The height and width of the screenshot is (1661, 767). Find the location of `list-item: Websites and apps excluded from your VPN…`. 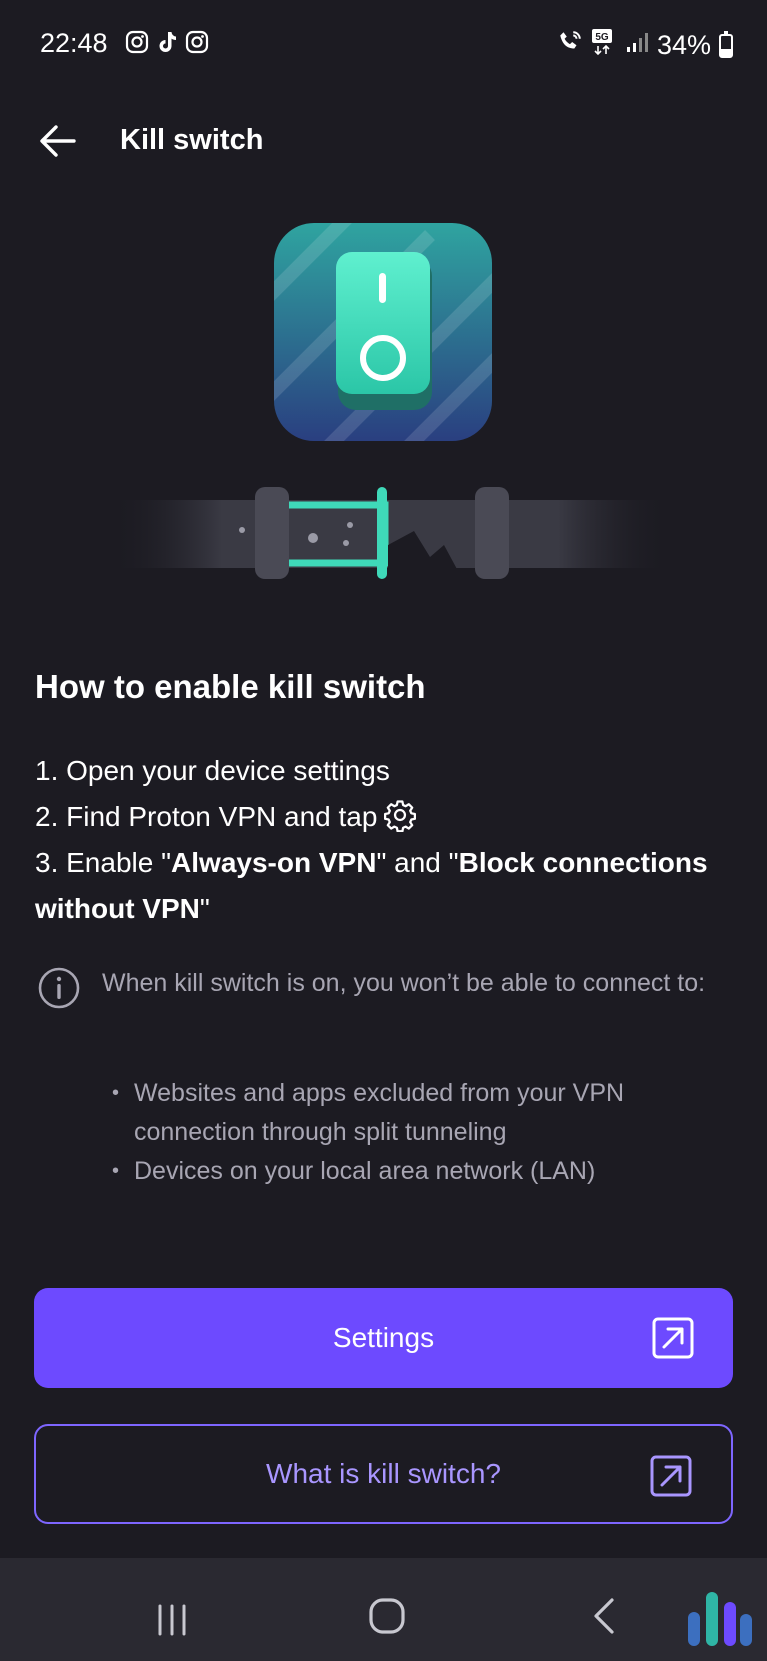

list-item: Websites and apps excluded from your VPN… is located at coordinates (422, 1113).